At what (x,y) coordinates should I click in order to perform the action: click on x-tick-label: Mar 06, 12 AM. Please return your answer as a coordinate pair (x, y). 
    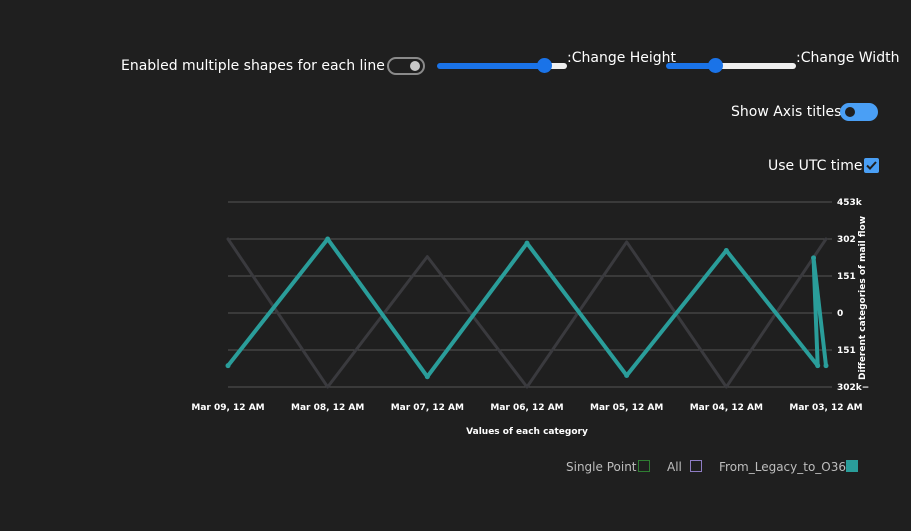
    Looking at the image, I should click on (526, 408).